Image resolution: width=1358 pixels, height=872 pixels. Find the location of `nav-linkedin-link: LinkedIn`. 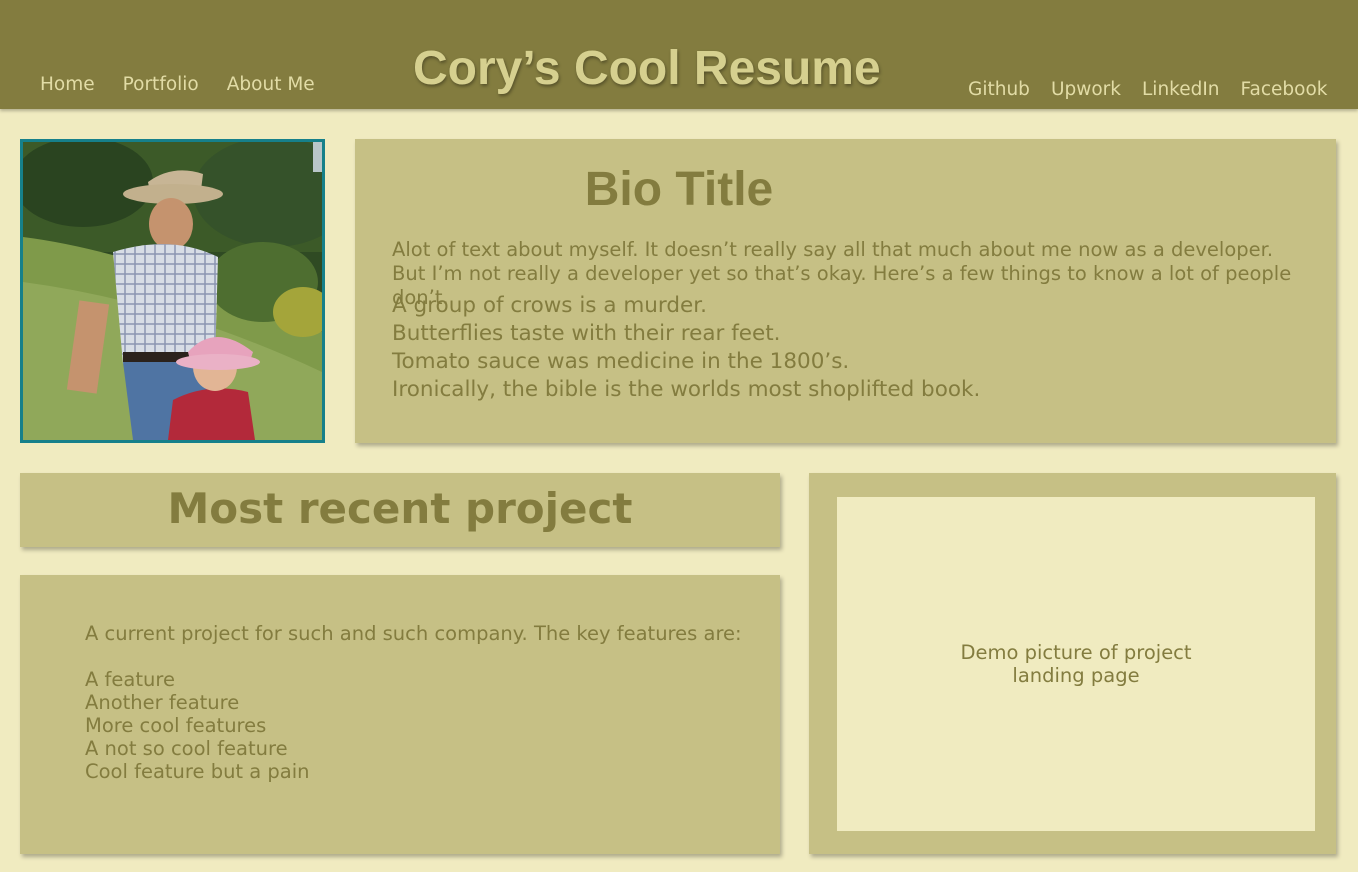

nav-linkedin-link: LinkedIn is located at coordinates (1181, 89).